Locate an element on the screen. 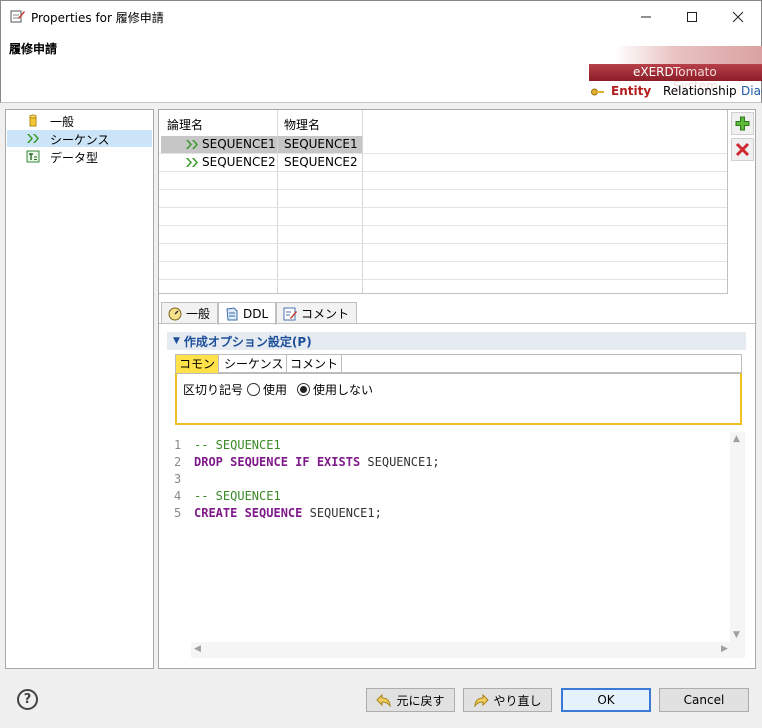 Image resolution: width=762 pixels, height=728 pixels. tab-label: DDL is located at coordinates (256, 314).